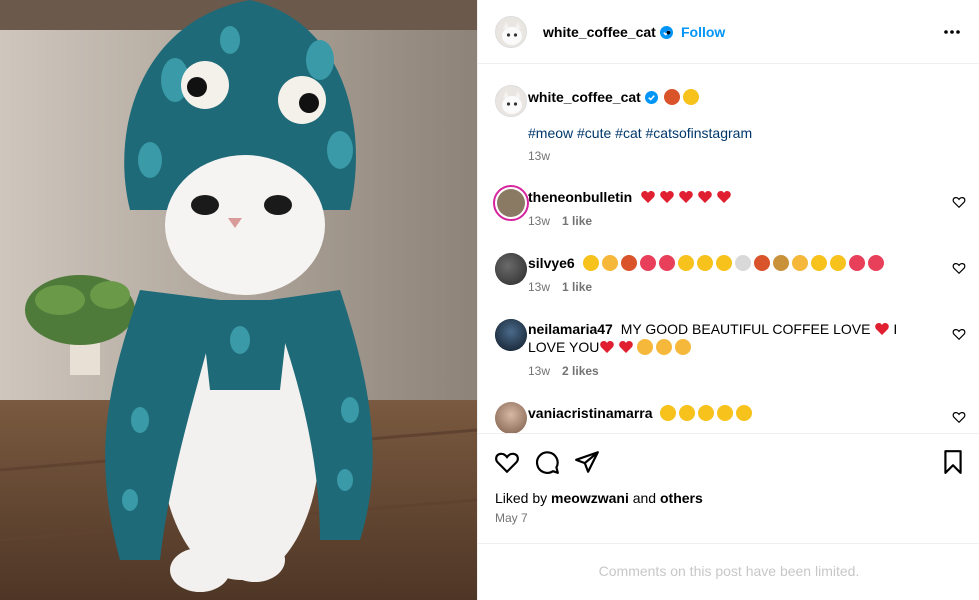  What do you see at coordinates (570, 329) in the screenshot?
I see `comment-author: neilamaria47` at bounding box center [570, 329].